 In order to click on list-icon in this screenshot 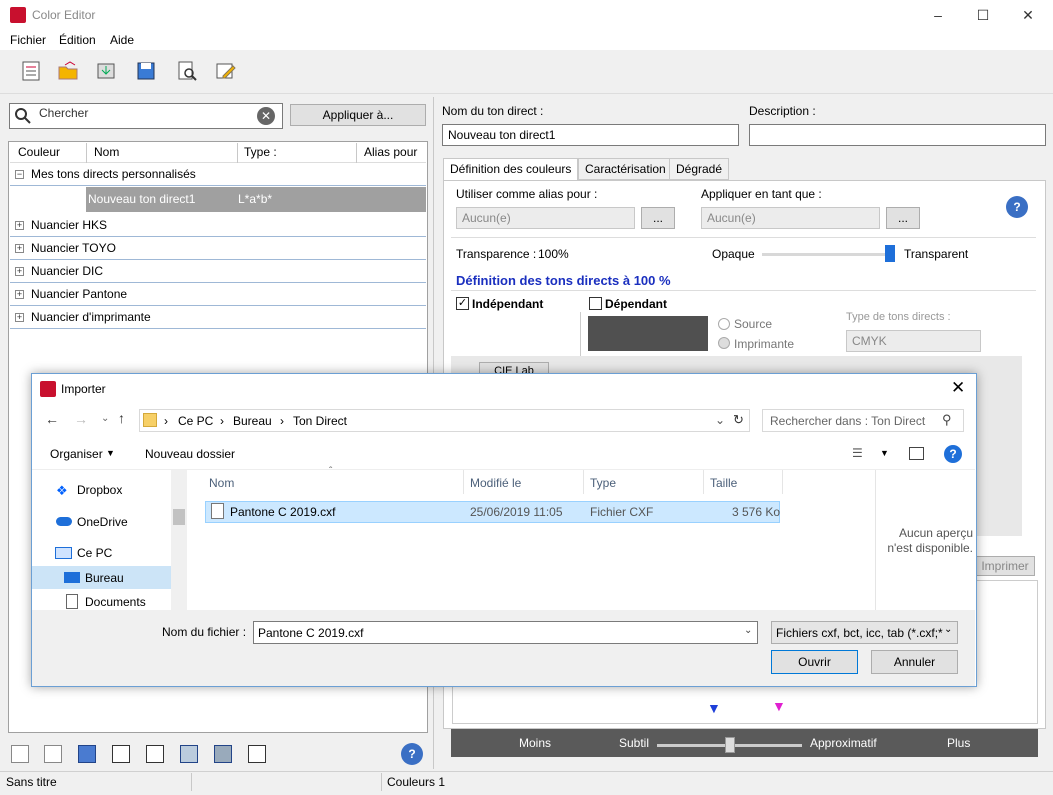, I will do `click(31, 71)`.